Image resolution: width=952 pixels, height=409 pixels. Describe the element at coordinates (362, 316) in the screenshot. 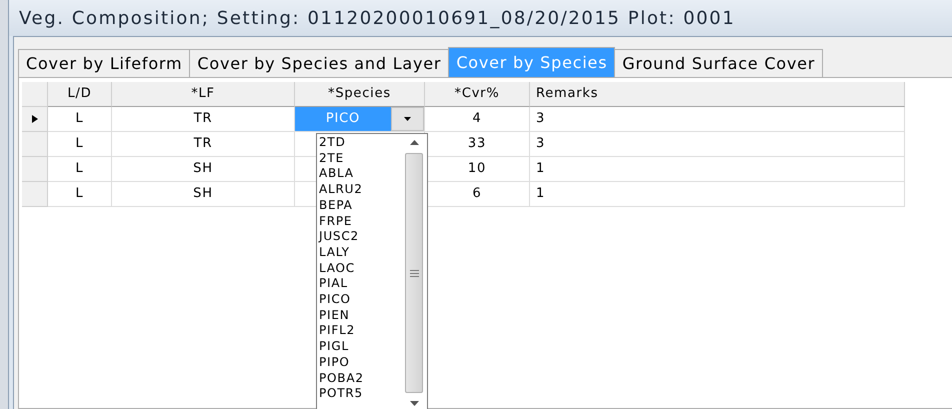

I see `dropdown-item: PIEN` at that location.